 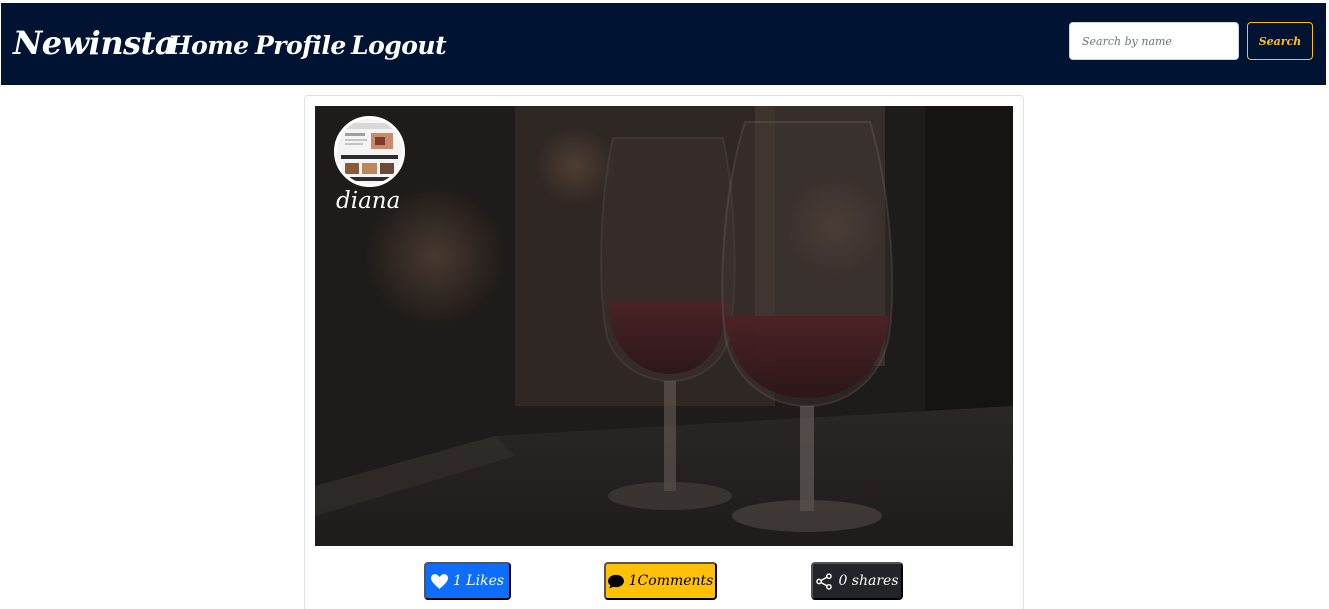 I want to click on nav-link-profile: Profile, so click(x=300, y=46).